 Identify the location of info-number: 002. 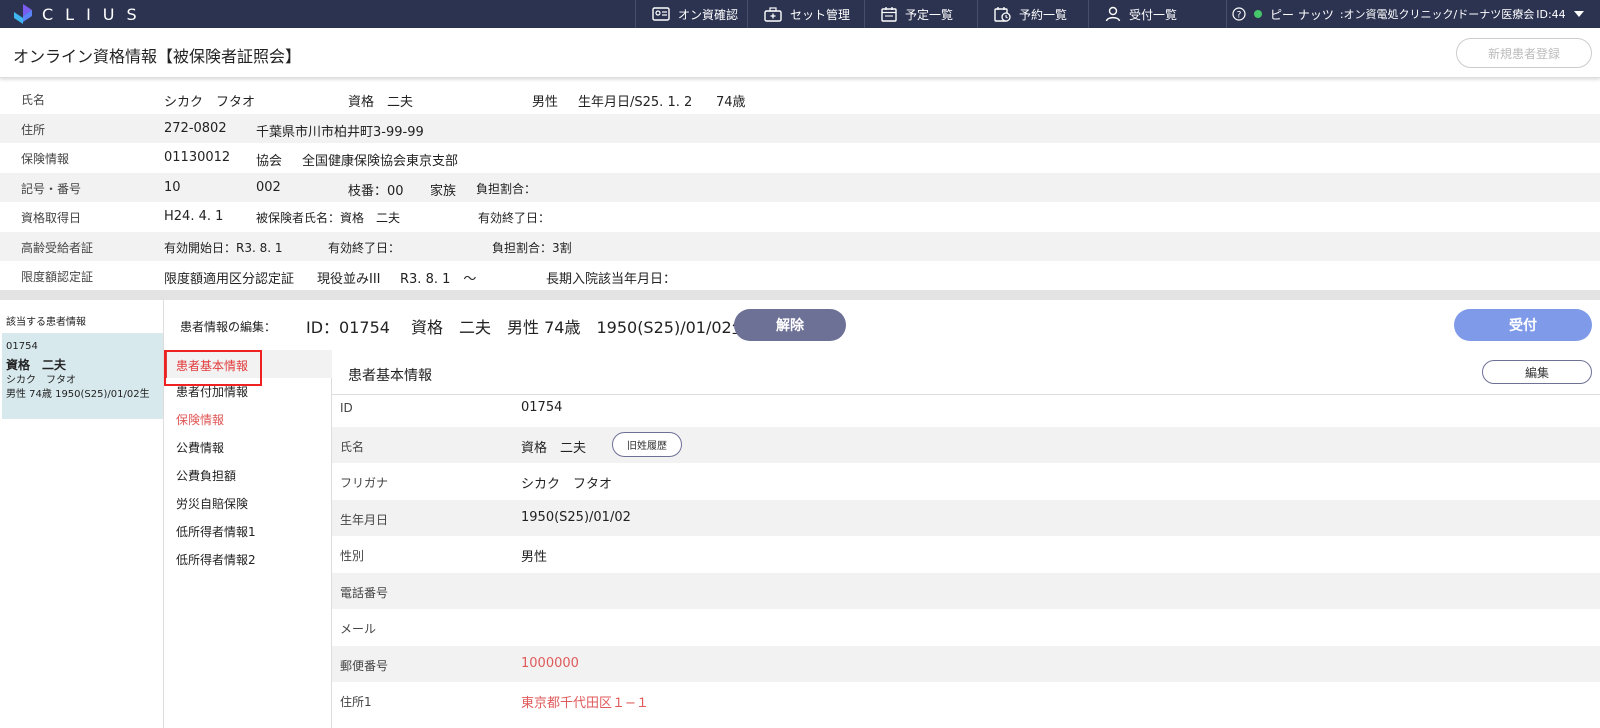
(268, 187).